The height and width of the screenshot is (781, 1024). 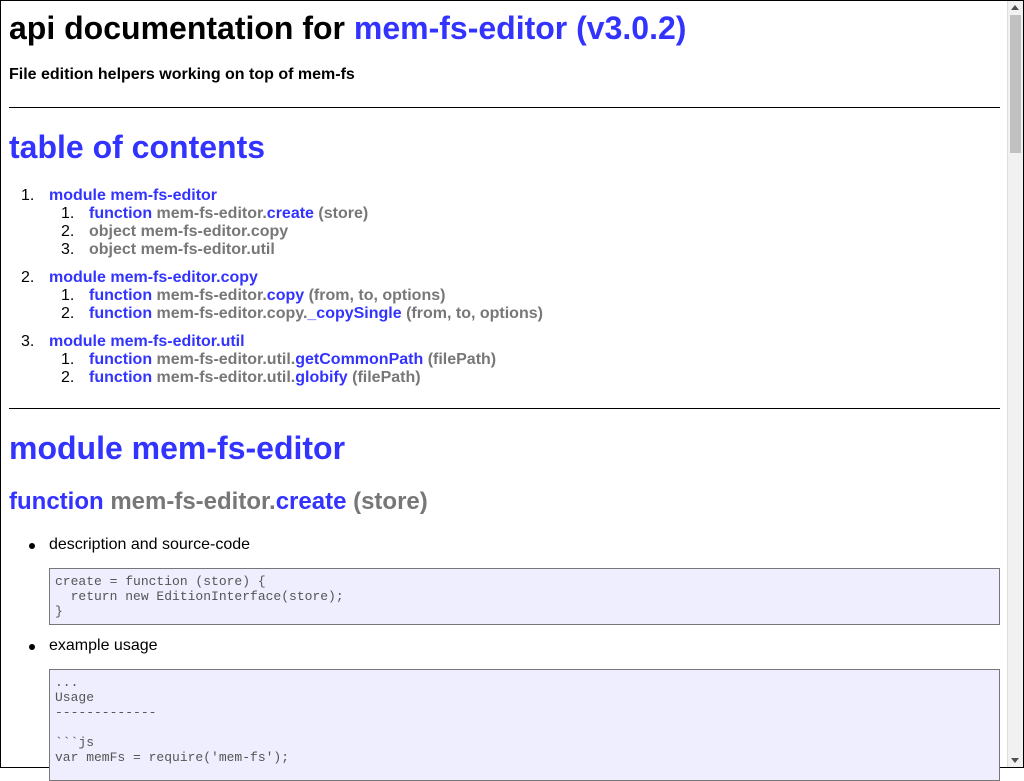 What do you see at coordinates (207, 249) in the screenshot?
I see `toc-item-prefix: mem-fs-editor.util` at bounding box center [207, 249].